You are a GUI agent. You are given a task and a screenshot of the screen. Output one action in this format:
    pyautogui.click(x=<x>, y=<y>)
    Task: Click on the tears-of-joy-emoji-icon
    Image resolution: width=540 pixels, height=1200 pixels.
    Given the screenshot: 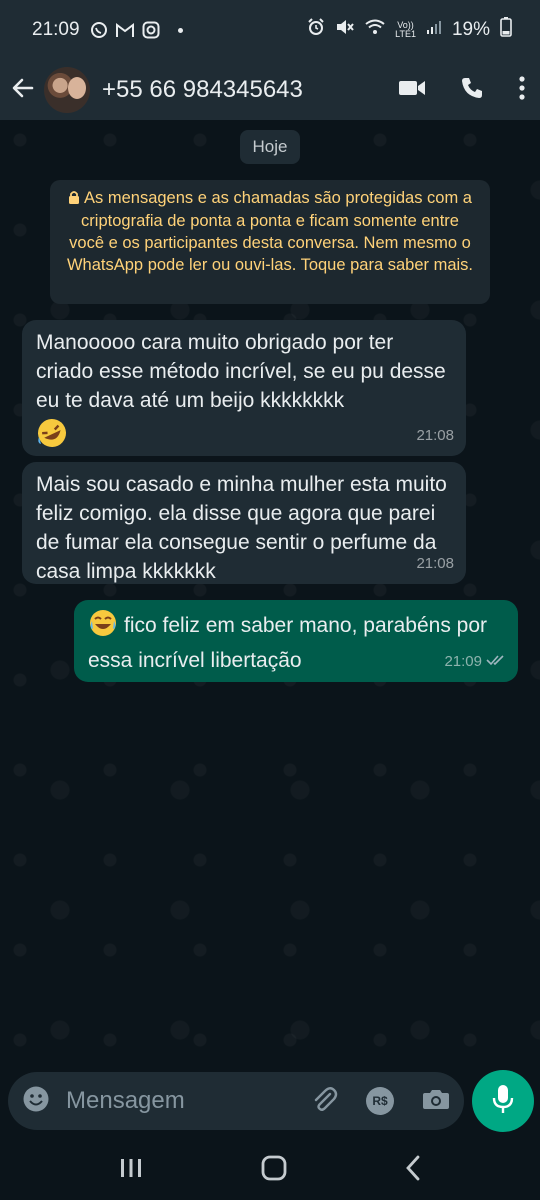 What is the action you would take?
    pyautogui.click(x=103, y=627)
    